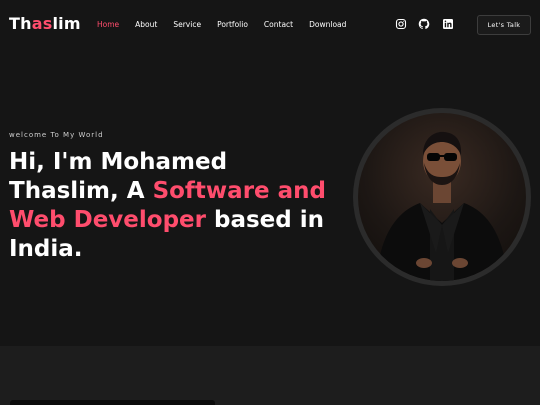 This screenshot has width=540, height=405. What do you see at coordinates (187, 24) in the screenshot?
I see `nav-service: Service` at bounding box center [187, 24].